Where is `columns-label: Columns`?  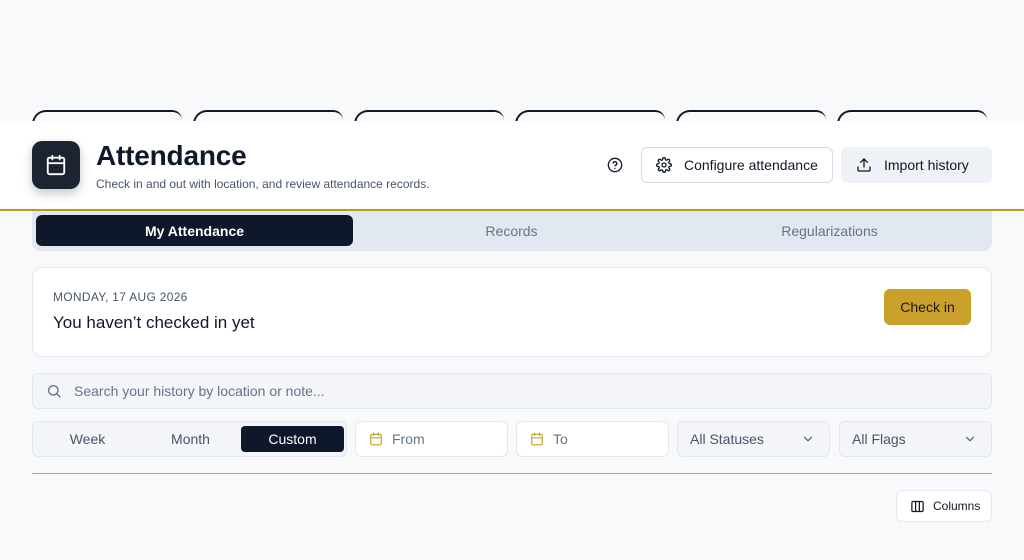
columns-label: Columns is located at coordinates (957, 506).